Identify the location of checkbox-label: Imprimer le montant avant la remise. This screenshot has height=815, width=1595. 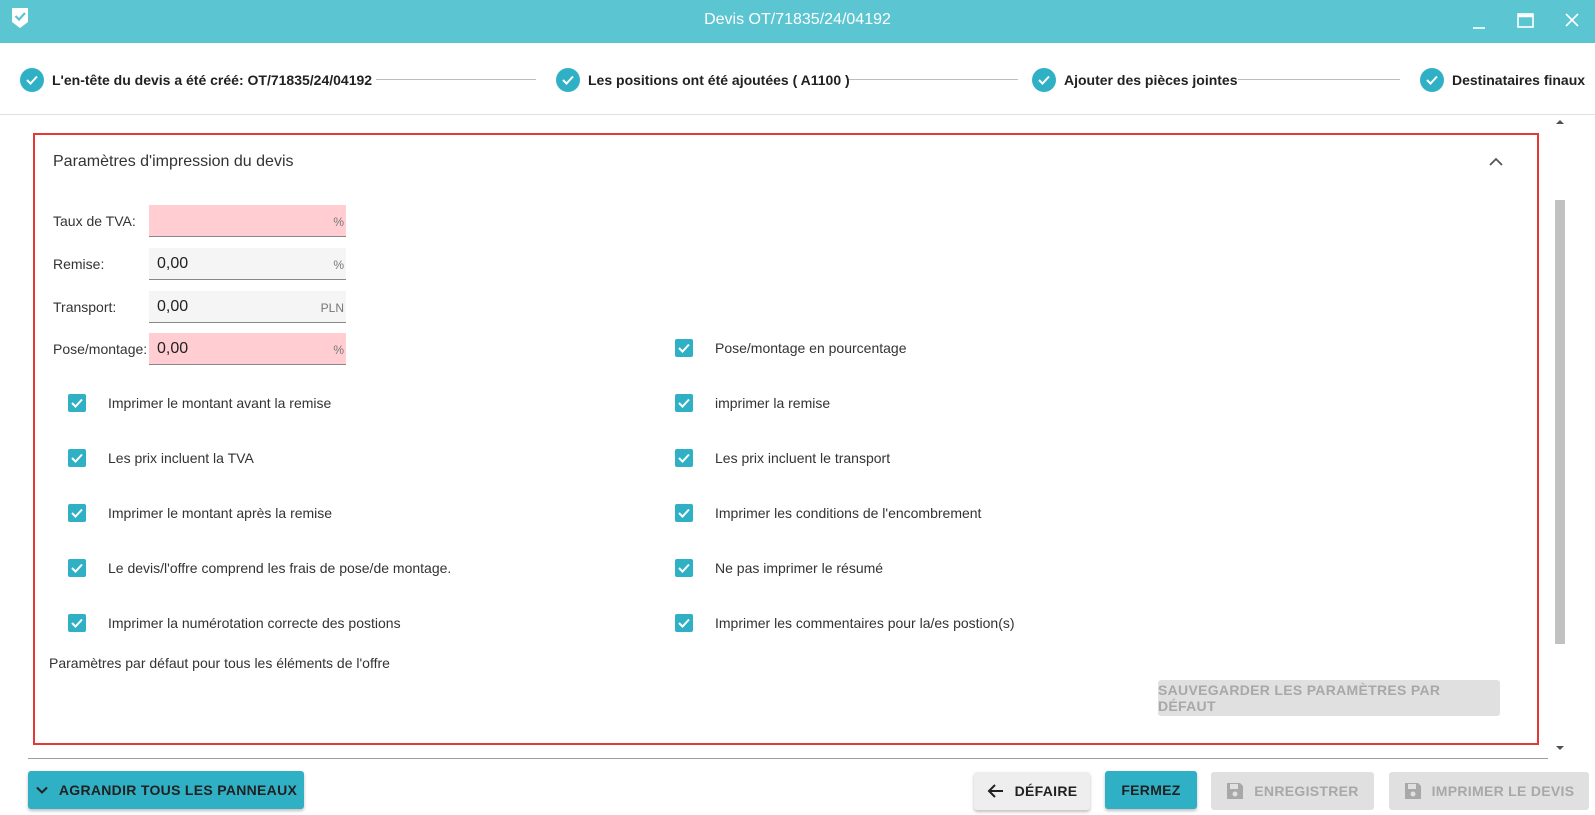
(220, 403).